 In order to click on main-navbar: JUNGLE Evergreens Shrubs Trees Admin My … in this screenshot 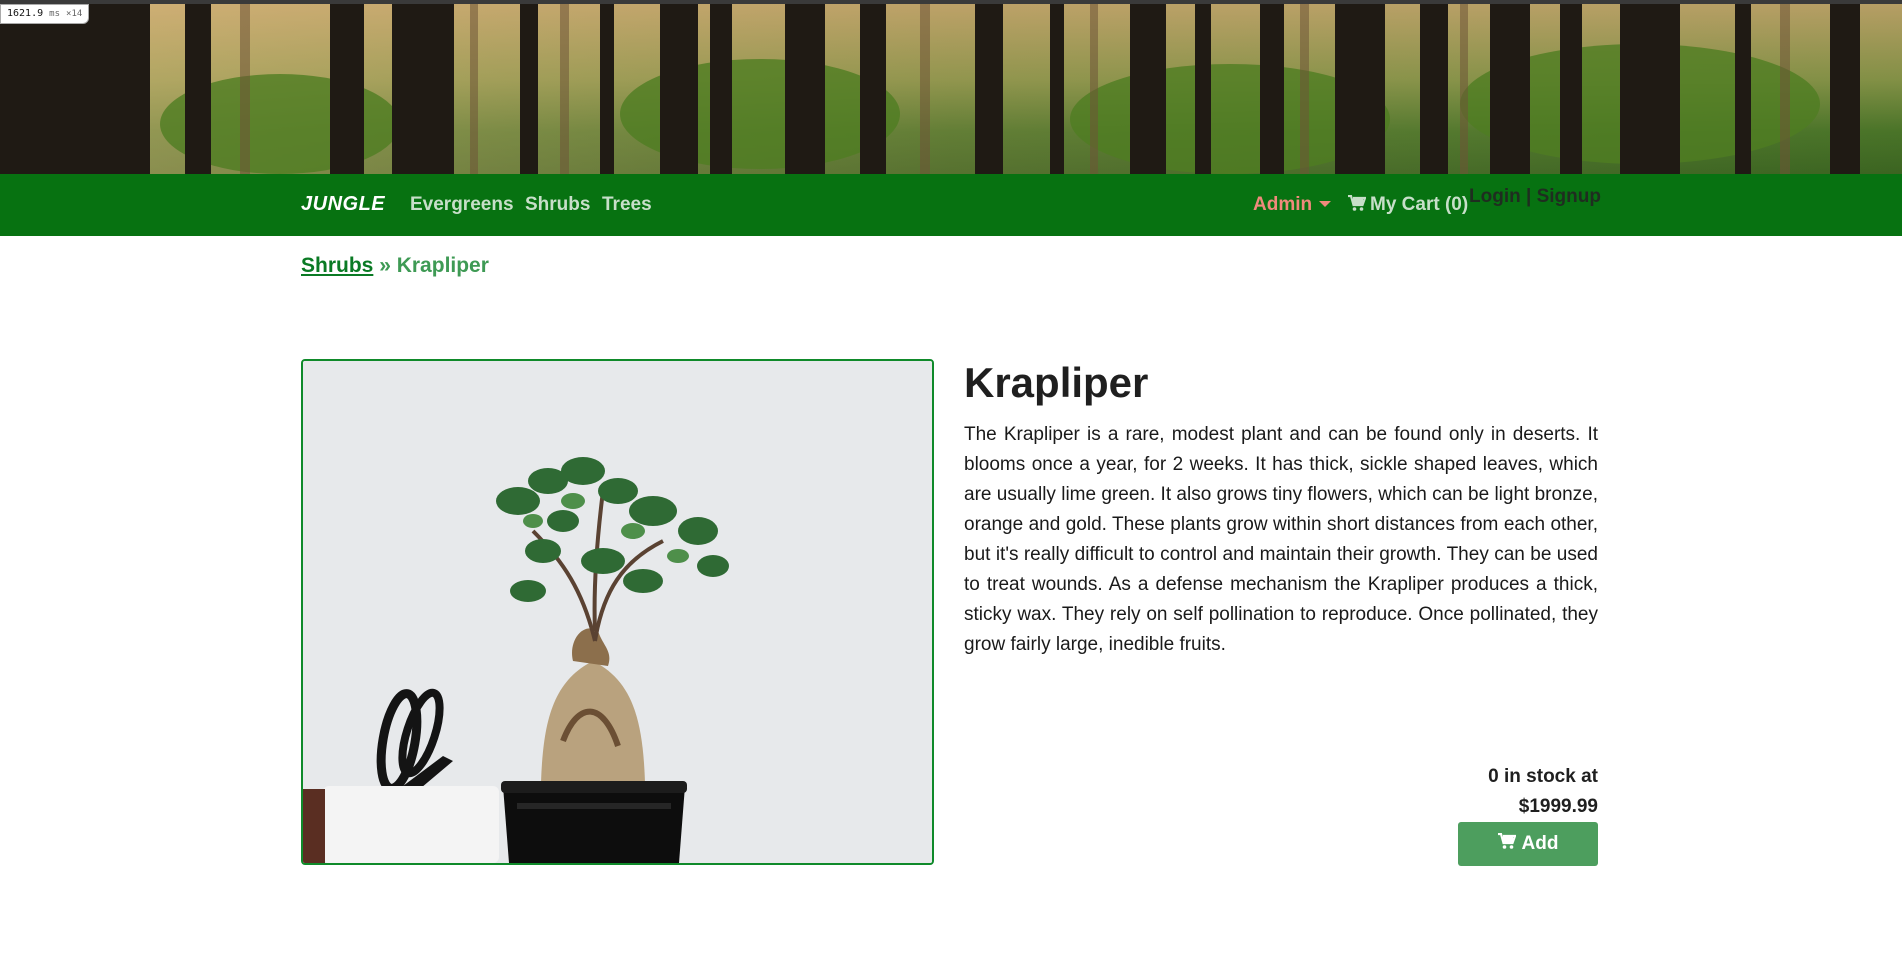, I will do `click(951, 205)`.